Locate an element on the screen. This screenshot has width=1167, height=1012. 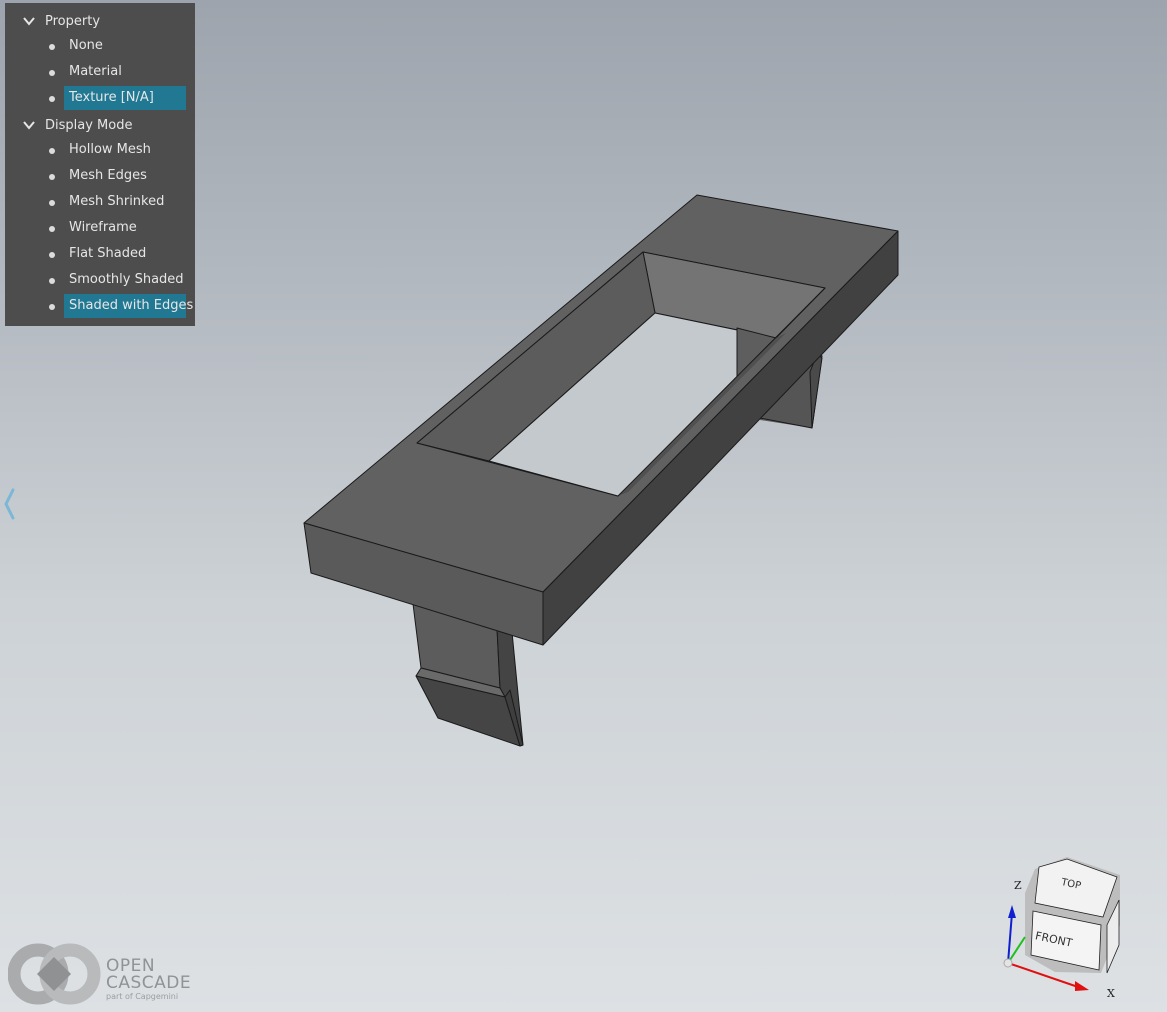
open-cascade-logo: OPEN CASCADE part of Capgemini is located at coordinates (103, 975).